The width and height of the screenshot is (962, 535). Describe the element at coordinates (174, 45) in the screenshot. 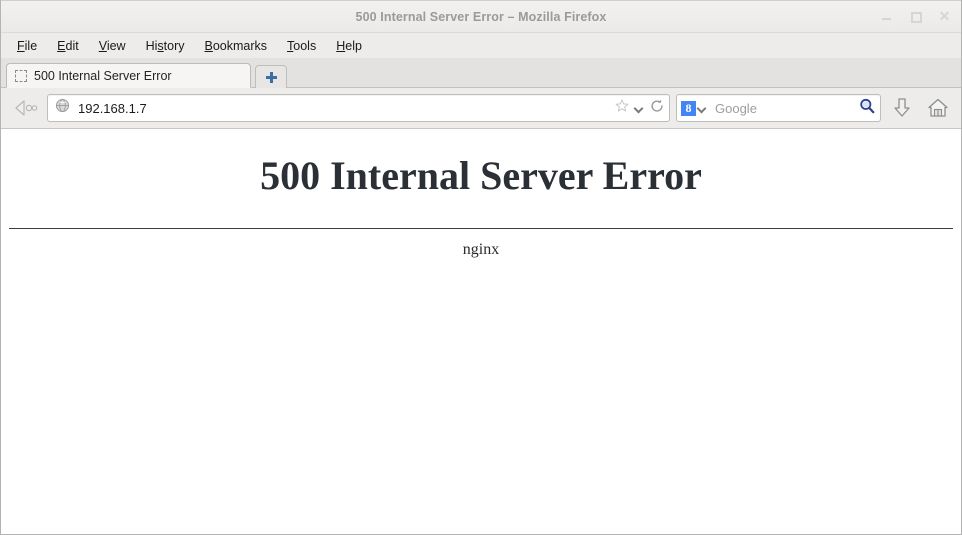

I see `menu-history-post: tory` at that location.